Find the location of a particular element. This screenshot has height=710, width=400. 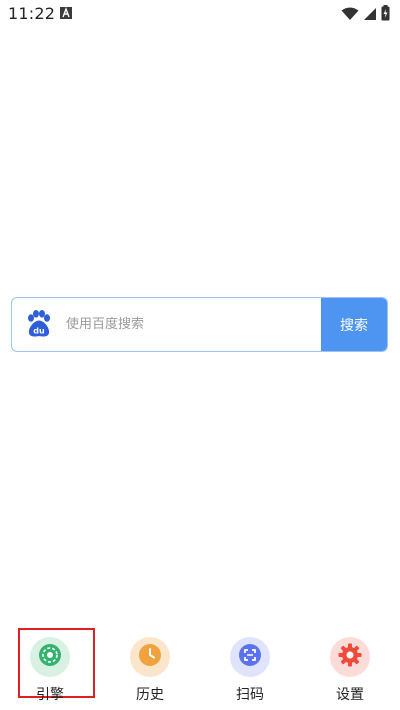

a-app-icon is located at coordinates (66, 13).